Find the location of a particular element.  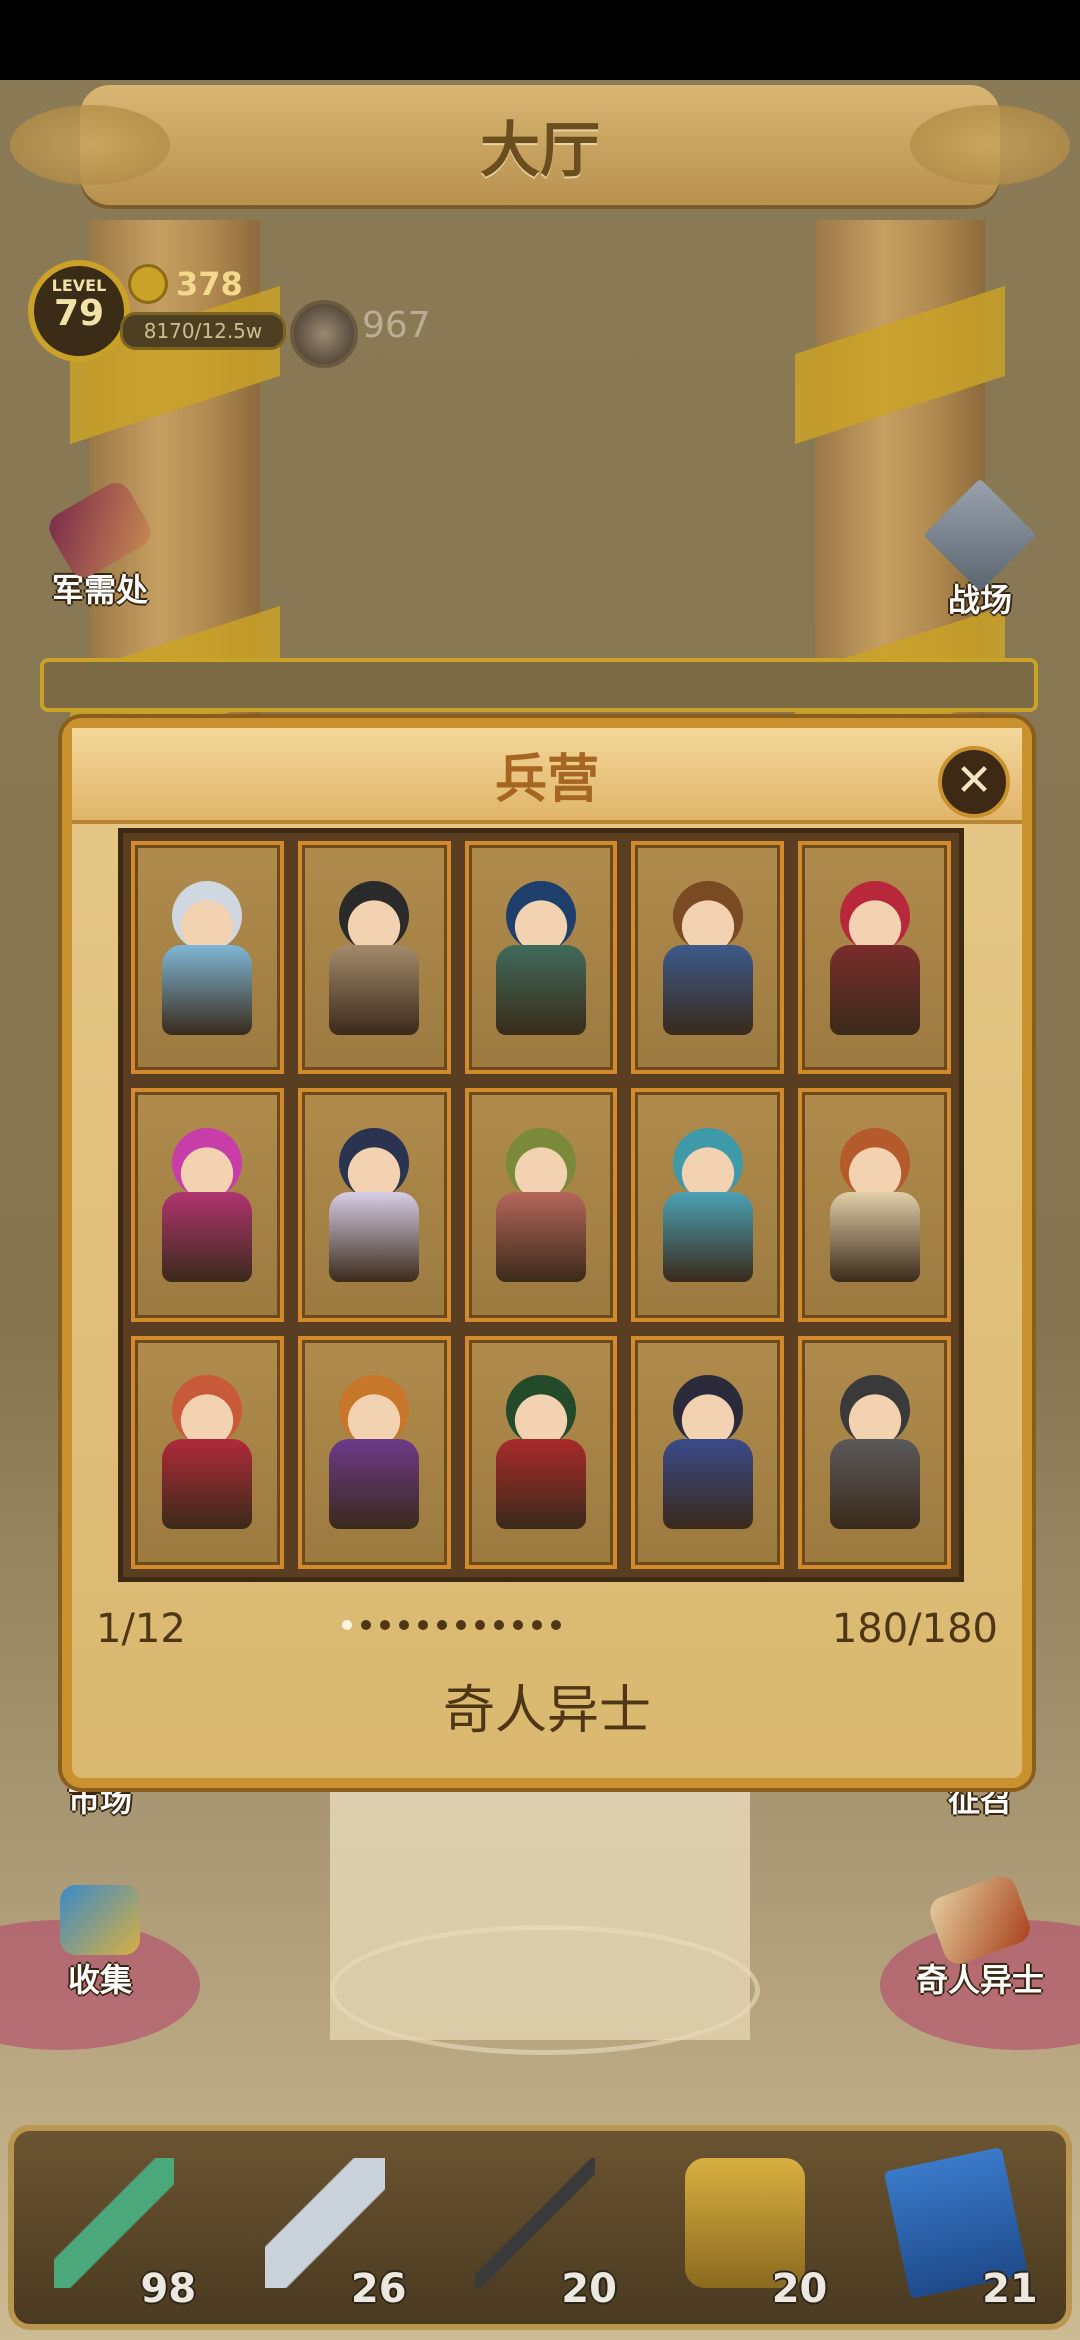

item-count: 26 is located at coordinates (378, 2288).